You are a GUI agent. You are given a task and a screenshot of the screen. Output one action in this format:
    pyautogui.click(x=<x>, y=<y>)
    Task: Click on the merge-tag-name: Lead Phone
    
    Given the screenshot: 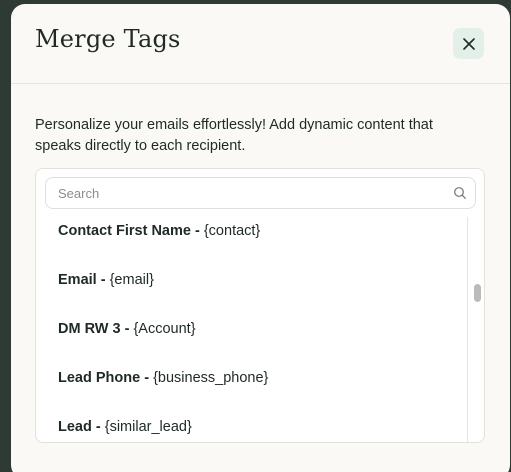 What is the action you would take?
    pyautogui.click(x=99, y=378)
    